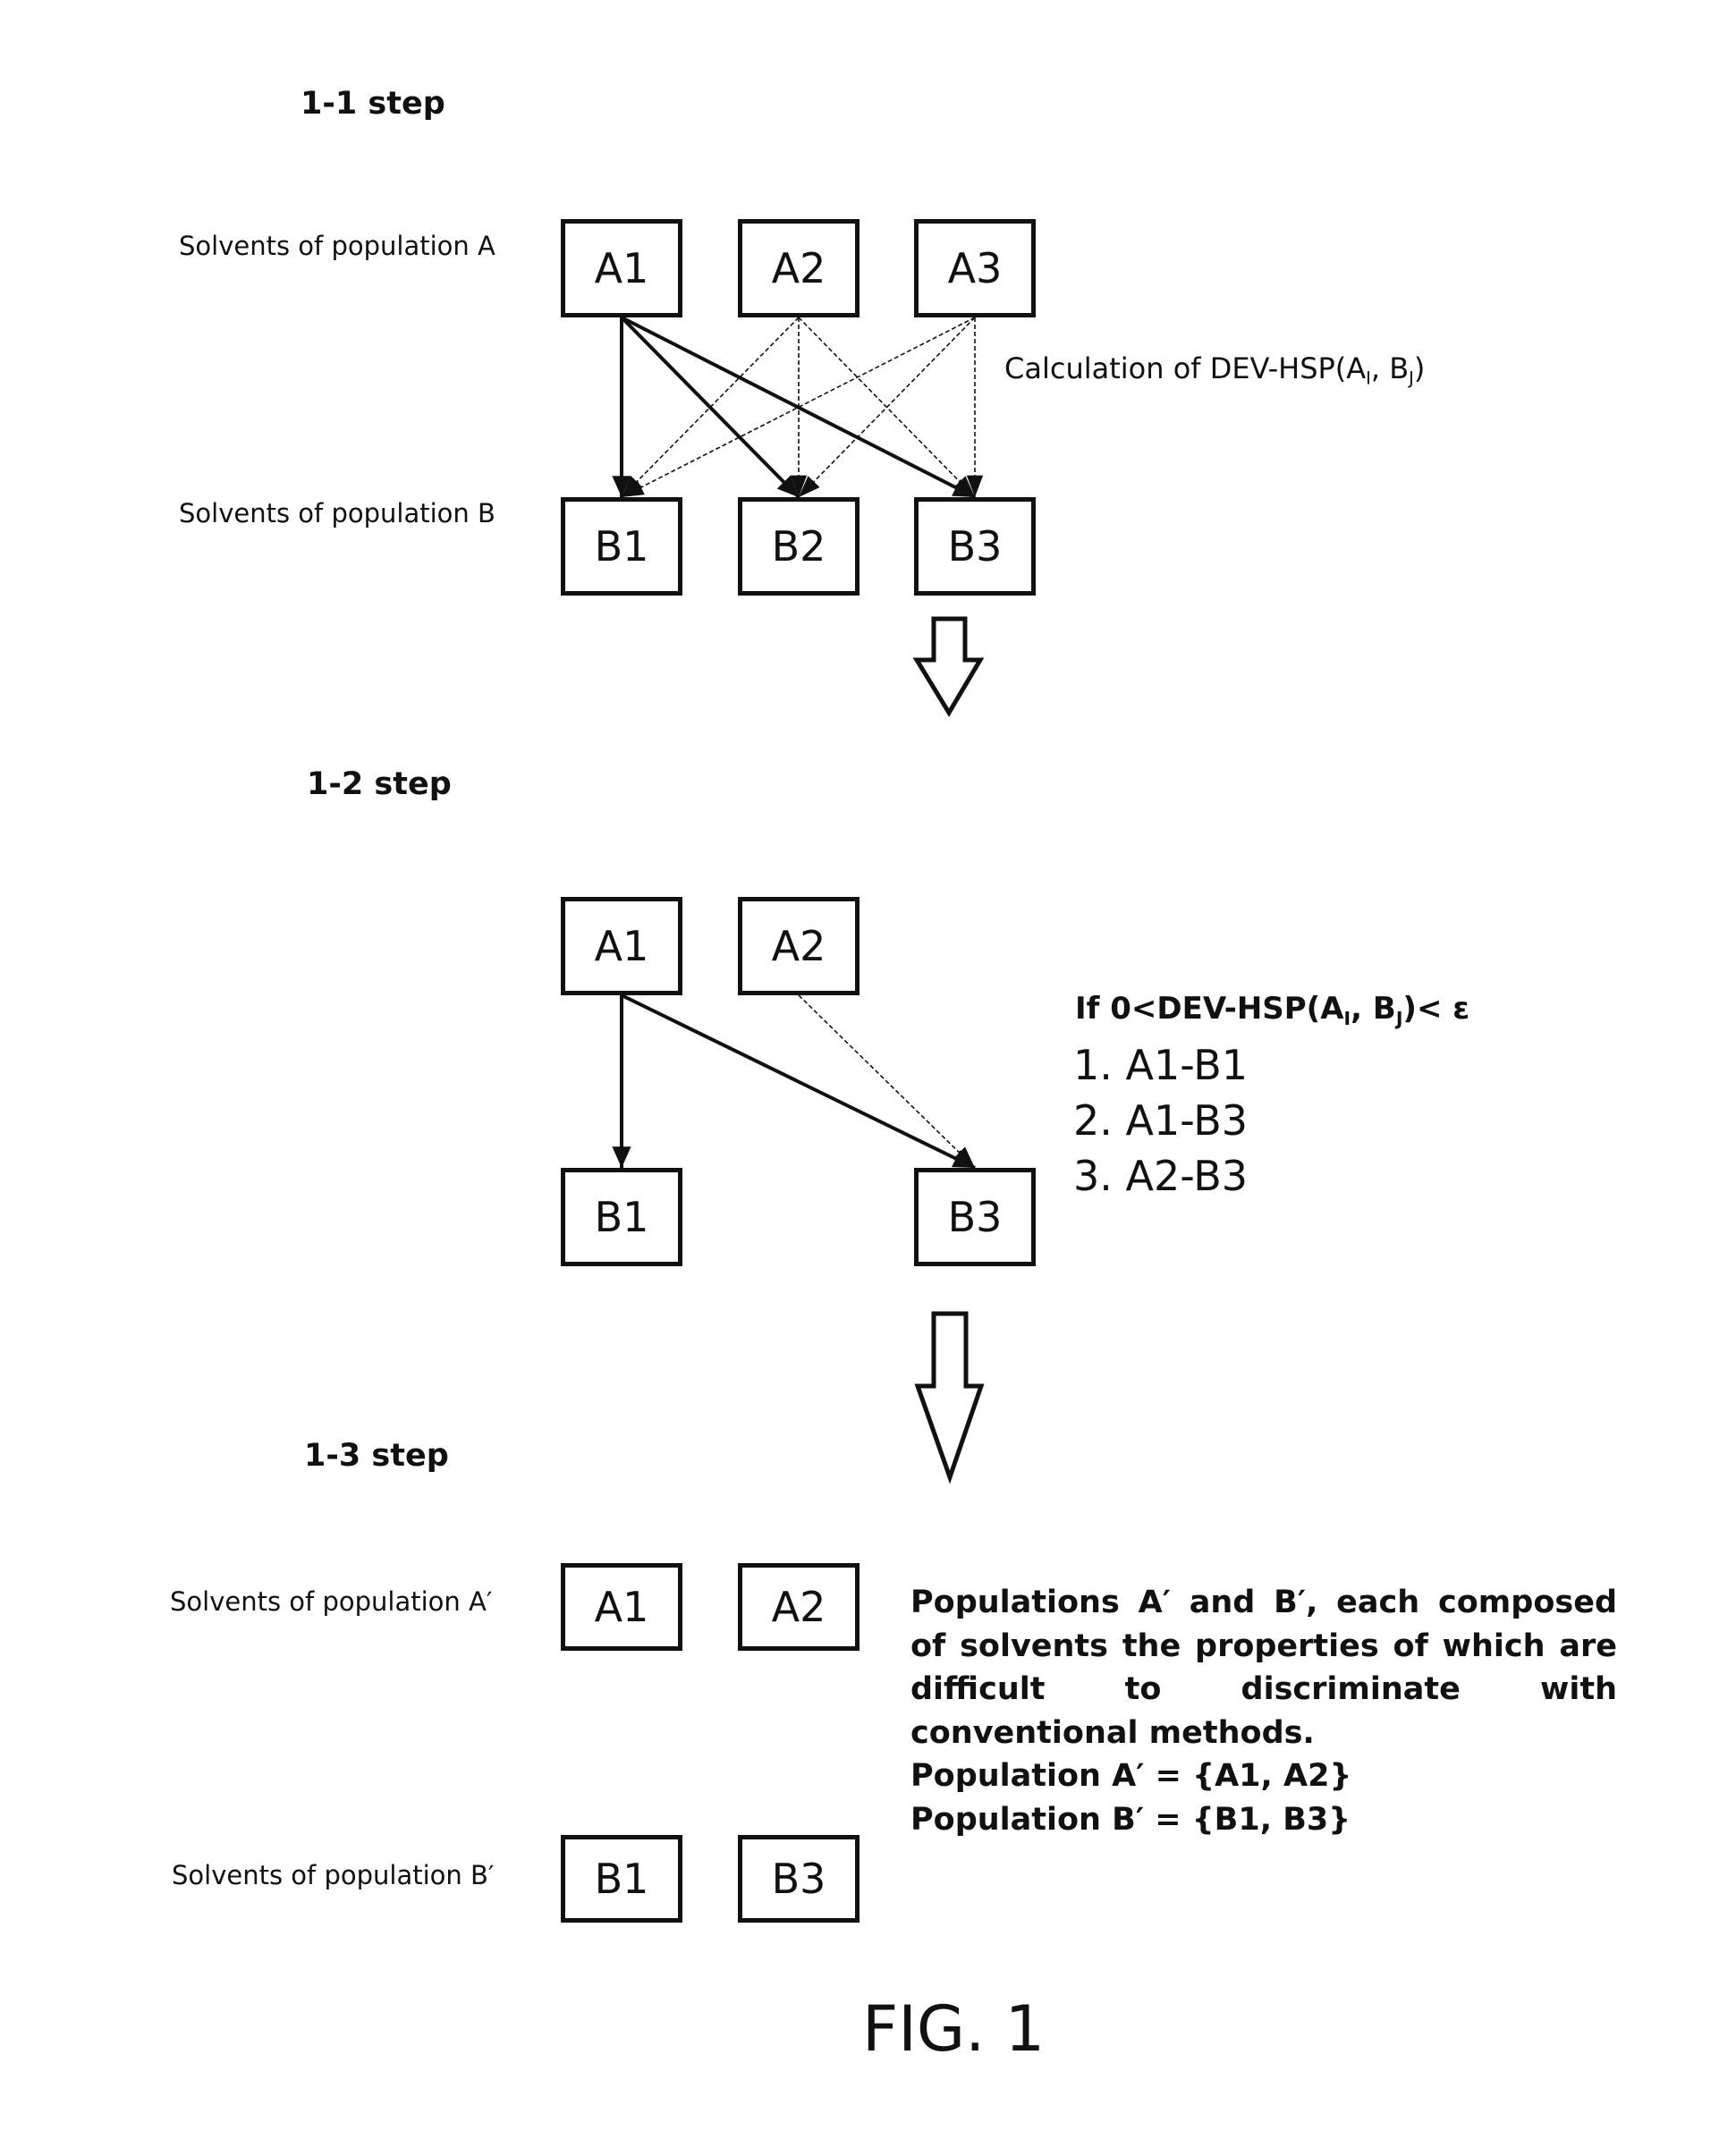 The height and width of the screenshot is (2139, 1736). I want to click on edges-step1, so click(798, 407).